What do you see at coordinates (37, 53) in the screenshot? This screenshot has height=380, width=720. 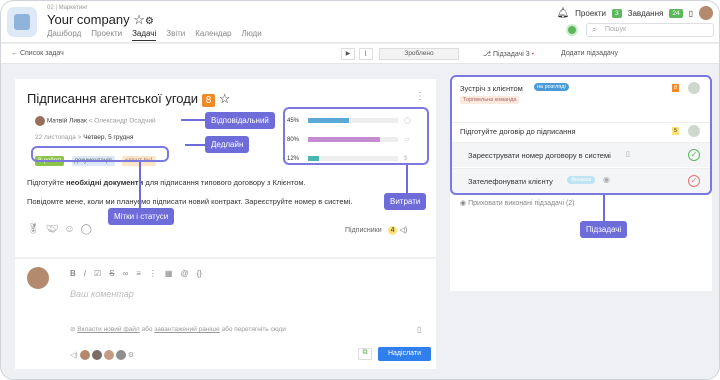 I see `back-link: ← Список задач` at bounding box center [37, 53].